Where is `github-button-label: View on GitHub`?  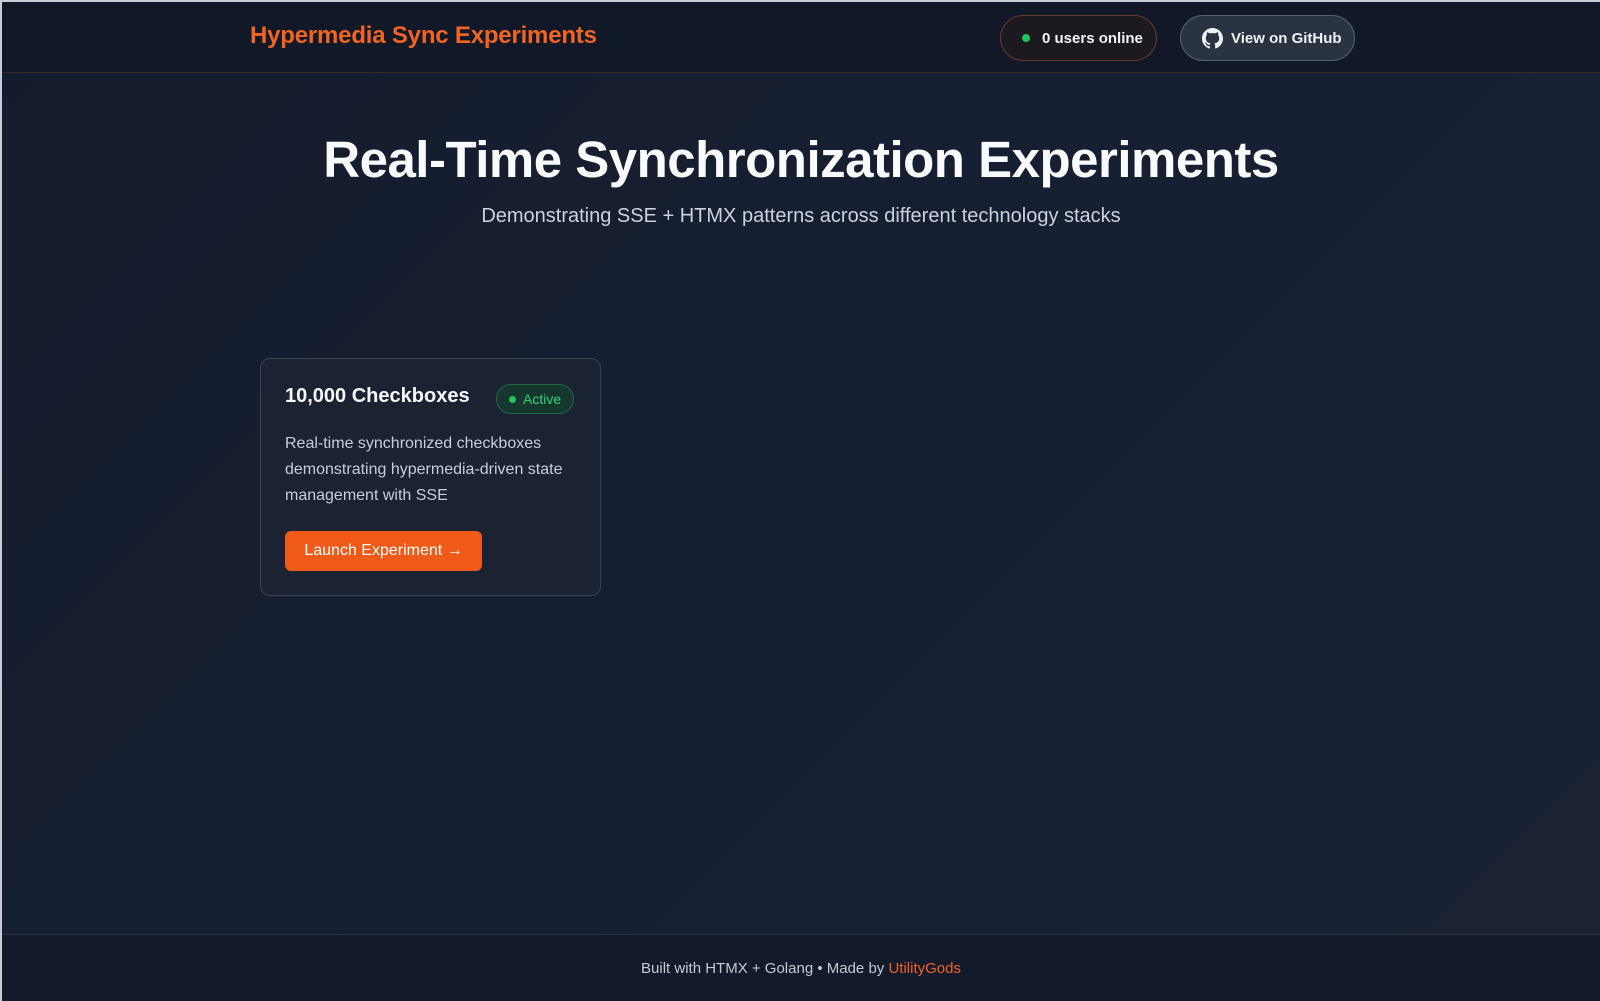 github-button-label: View on GitHub is located at coordinates (1286, 38).